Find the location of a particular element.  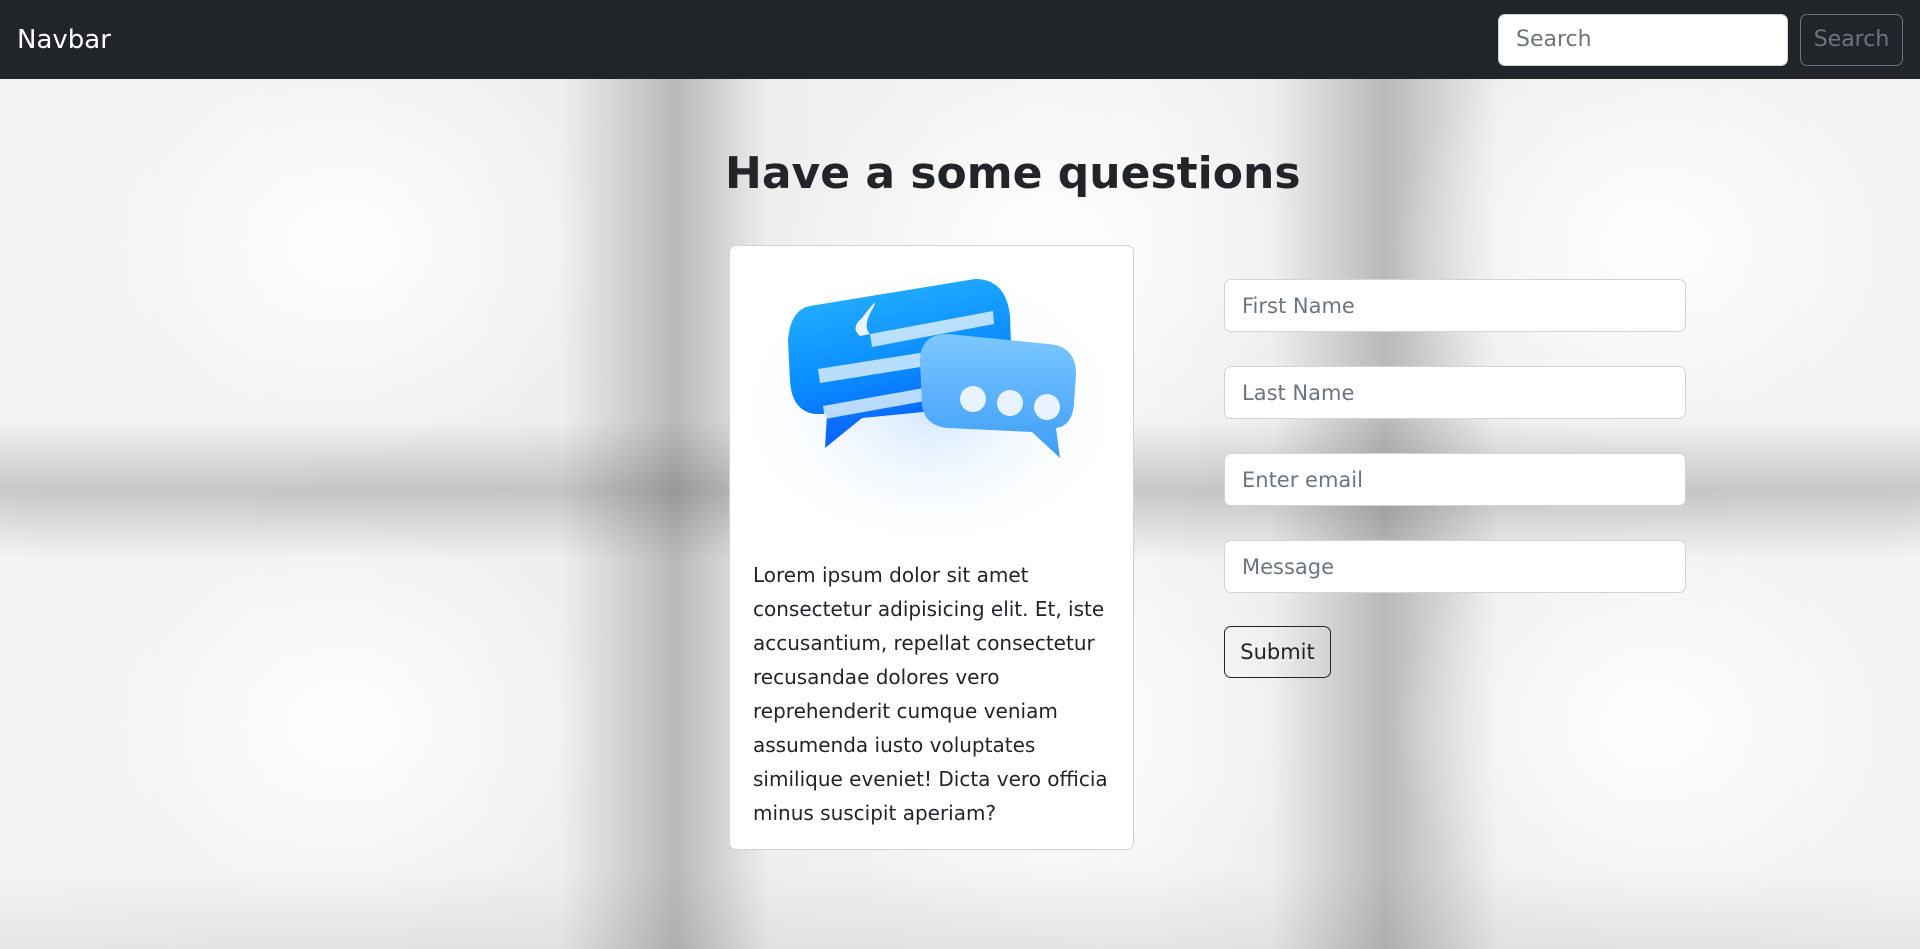

page-title: Have a some questions is located at coordinates (1013, 173).